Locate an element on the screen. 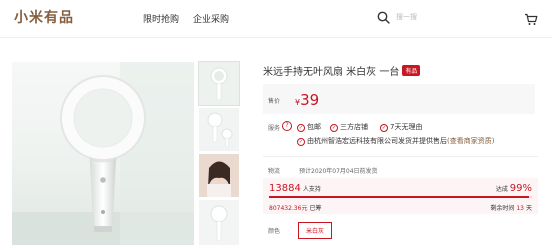  section-divider is located at coordinates (400, 156).